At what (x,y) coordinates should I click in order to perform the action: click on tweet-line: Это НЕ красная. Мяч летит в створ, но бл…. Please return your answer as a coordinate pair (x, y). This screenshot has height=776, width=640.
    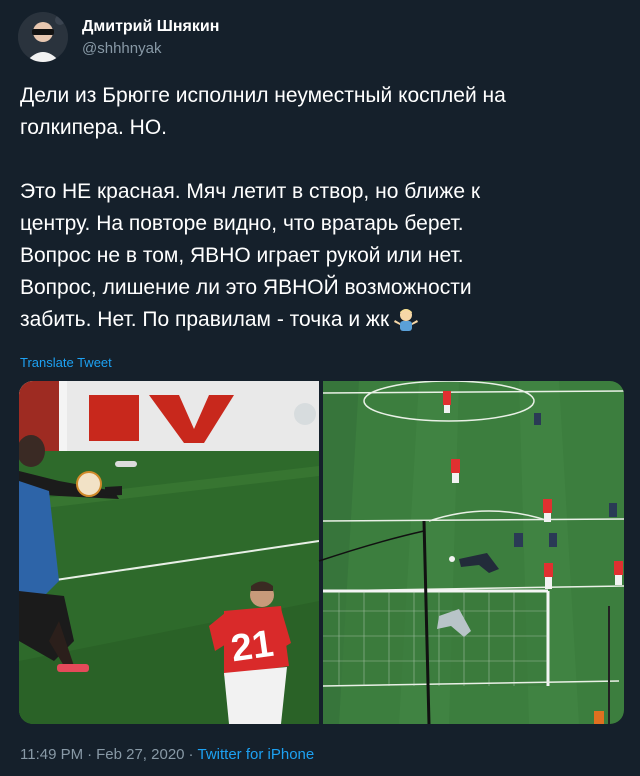
    Looking at the image, I should click on (250, 191).